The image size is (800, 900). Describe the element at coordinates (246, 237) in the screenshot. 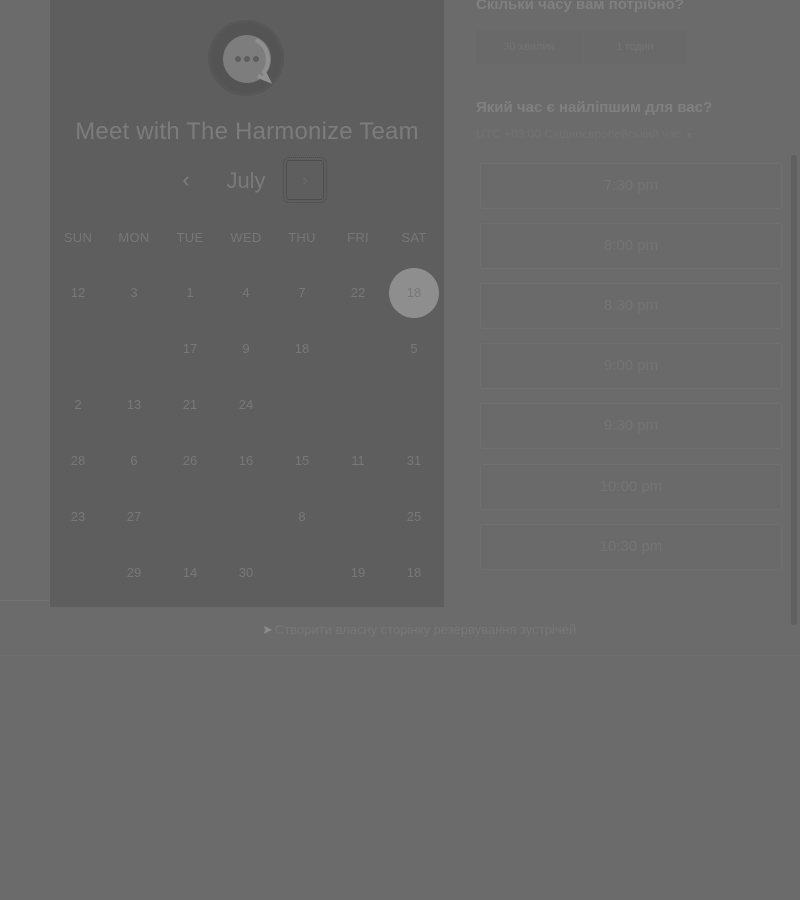

I see `weekday-label: WED` at that location.